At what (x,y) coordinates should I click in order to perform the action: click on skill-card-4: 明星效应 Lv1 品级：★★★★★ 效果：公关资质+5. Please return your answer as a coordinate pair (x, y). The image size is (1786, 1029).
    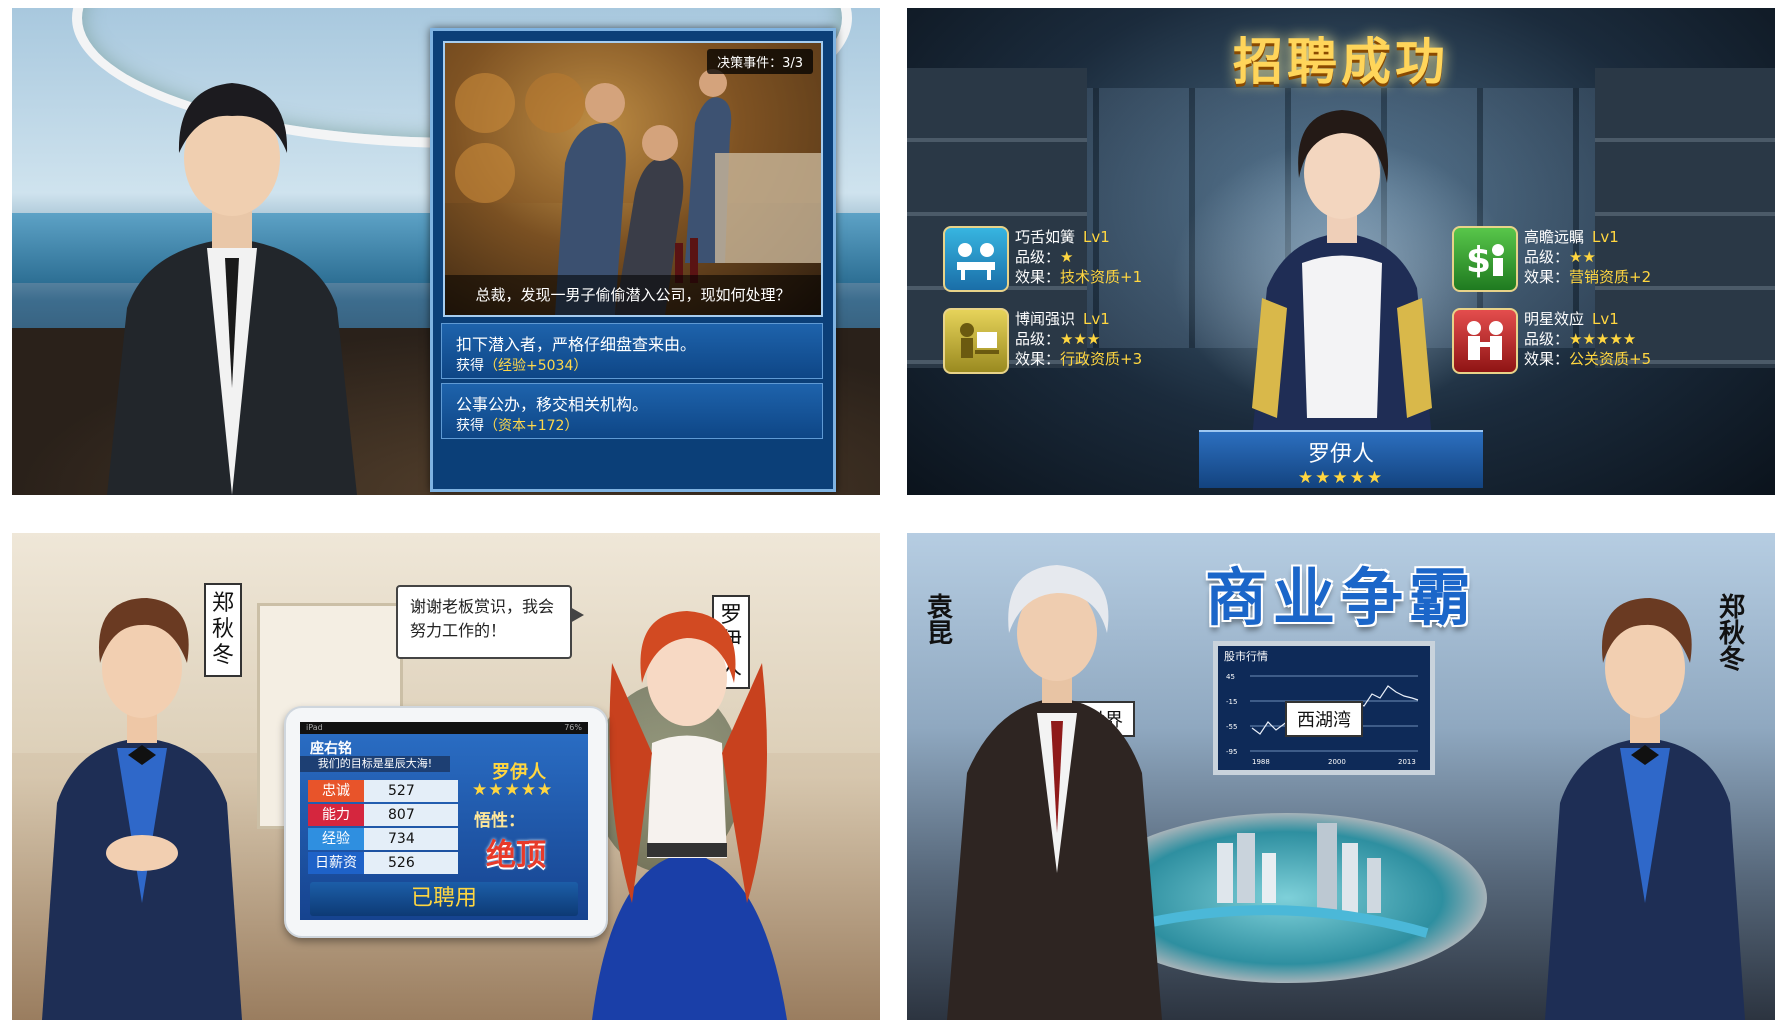
    Looking at the image, I should click on (1577, 341).